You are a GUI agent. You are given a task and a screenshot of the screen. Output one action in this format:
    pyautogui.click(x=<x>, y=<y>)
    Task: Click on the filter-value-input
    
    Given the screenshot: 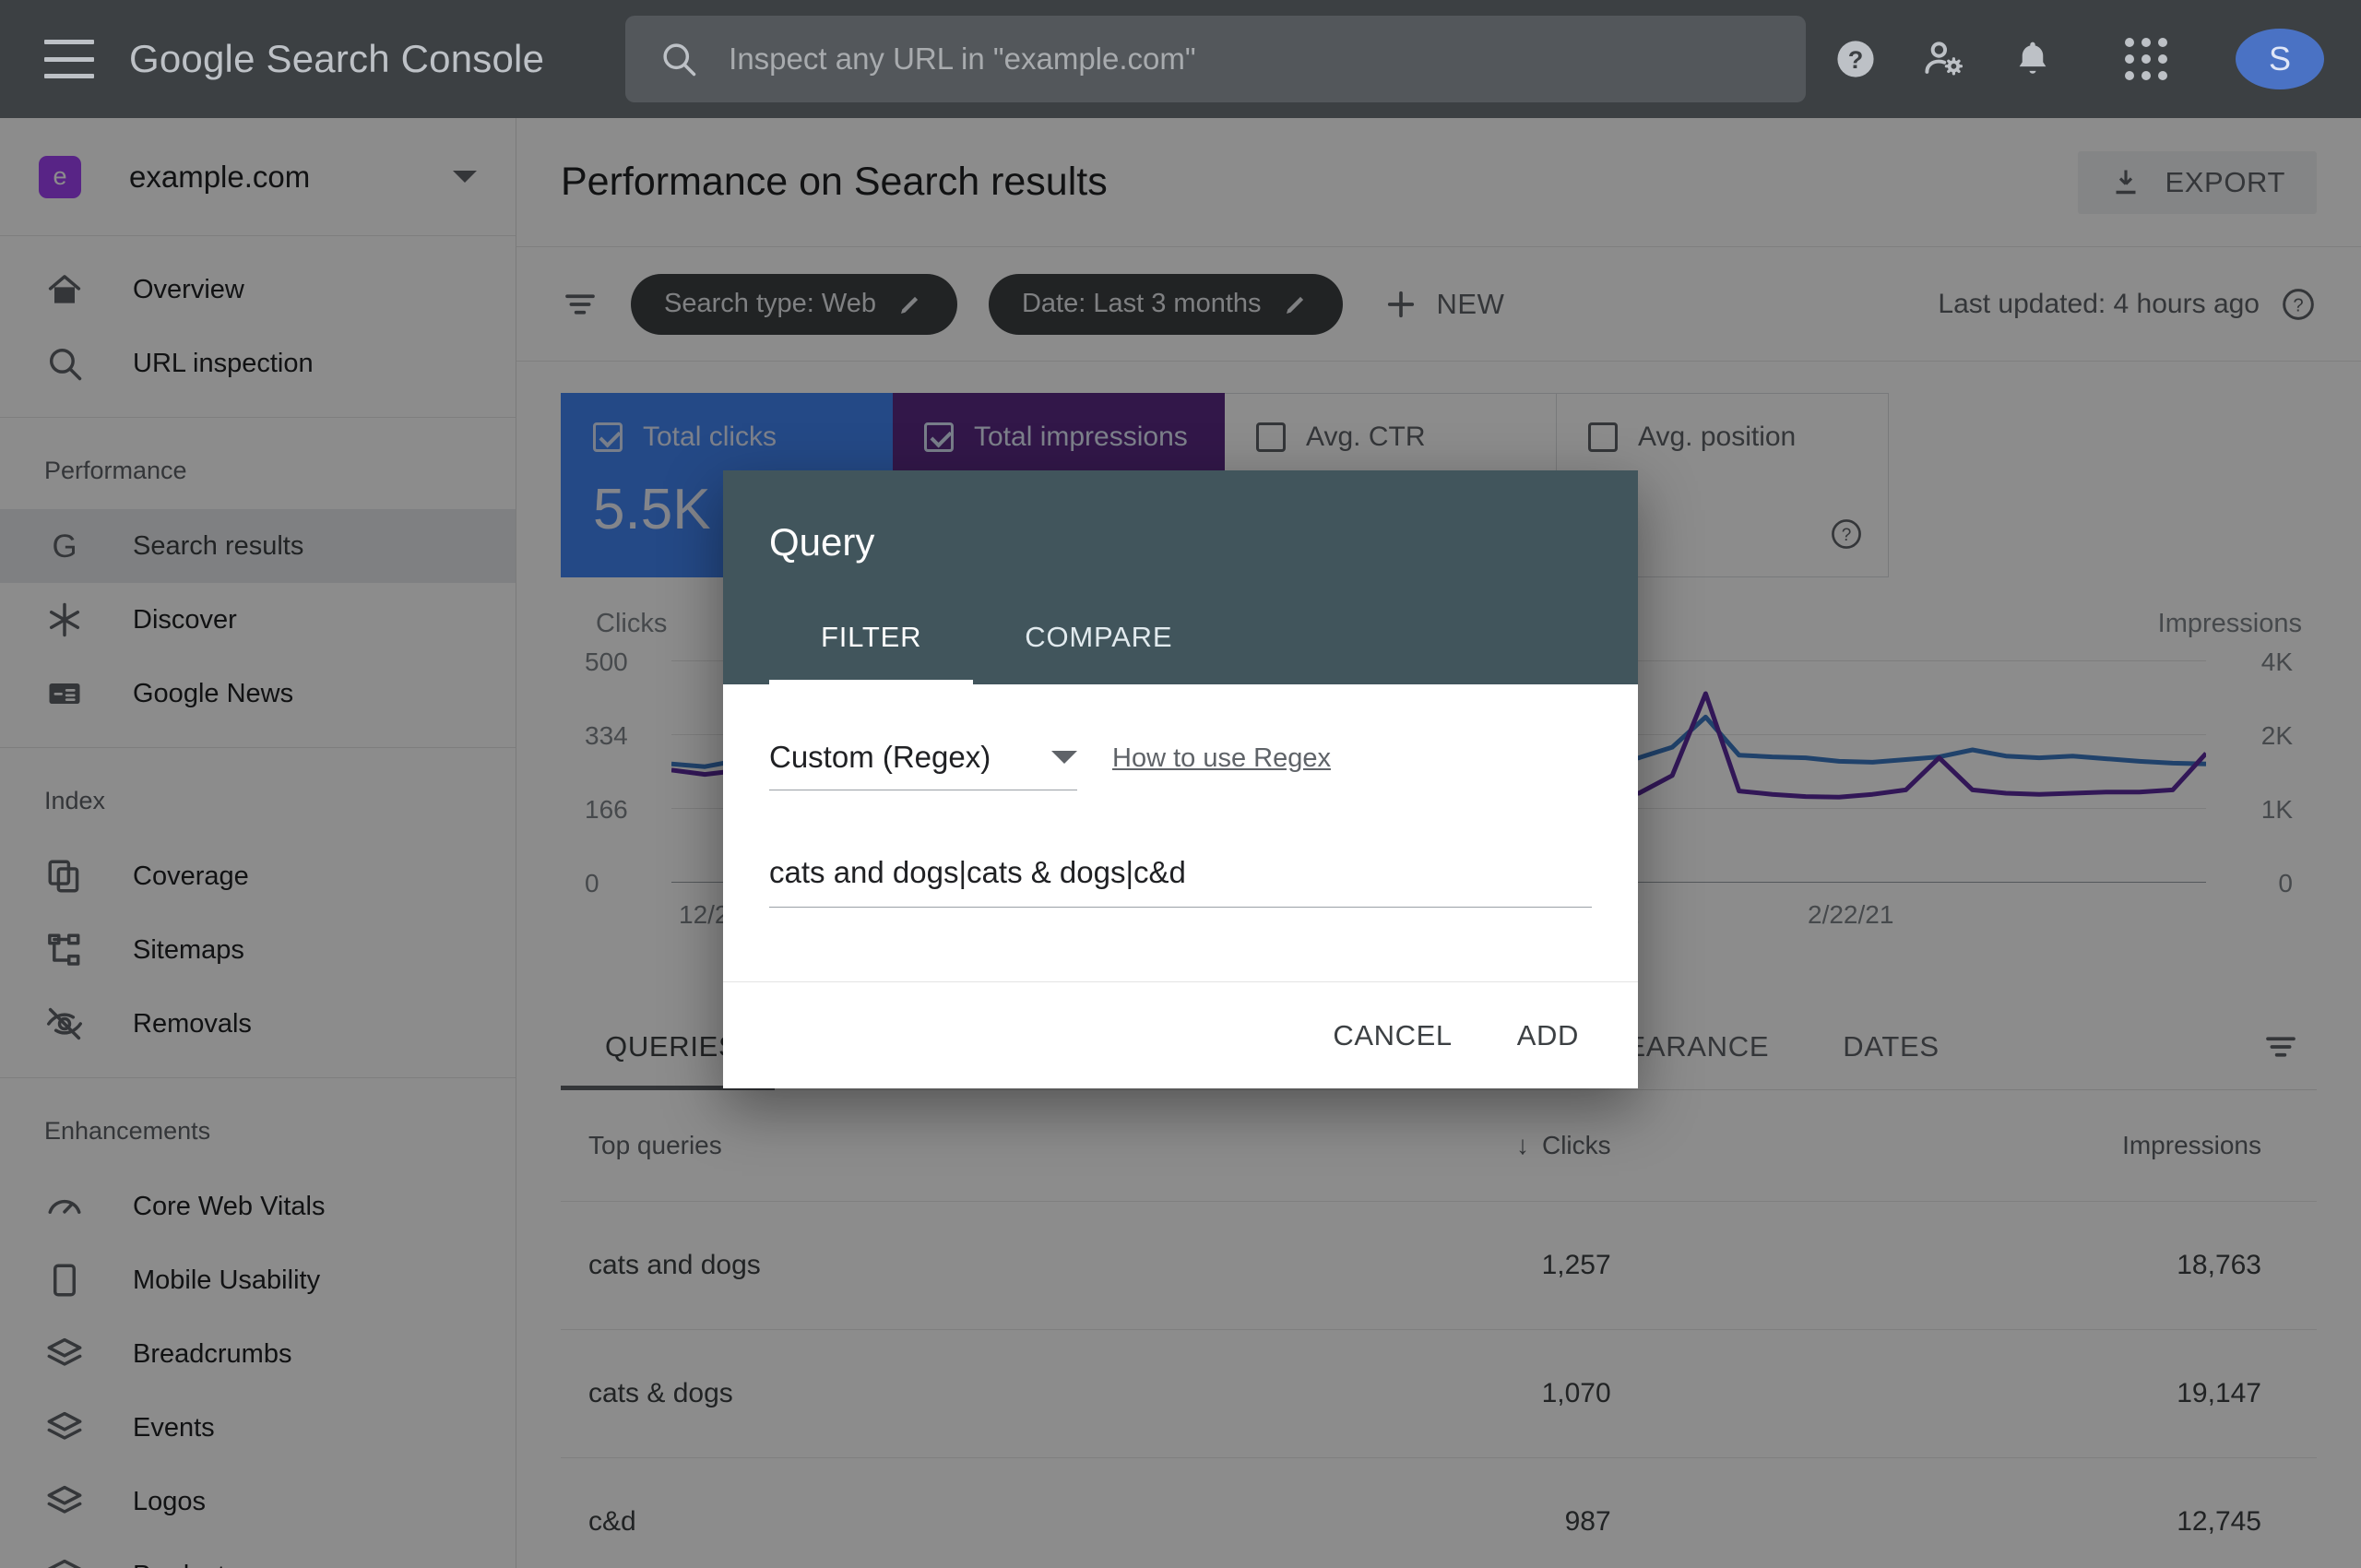 What is the action you would take?
    pyautogui.click(x=1180, y=881)
    